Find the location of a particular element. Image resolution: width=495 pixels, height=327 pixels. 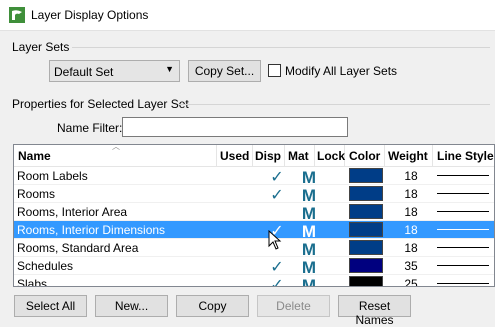

table-row: Slabs ✓ M 25 is located at coordinates (254, 280).